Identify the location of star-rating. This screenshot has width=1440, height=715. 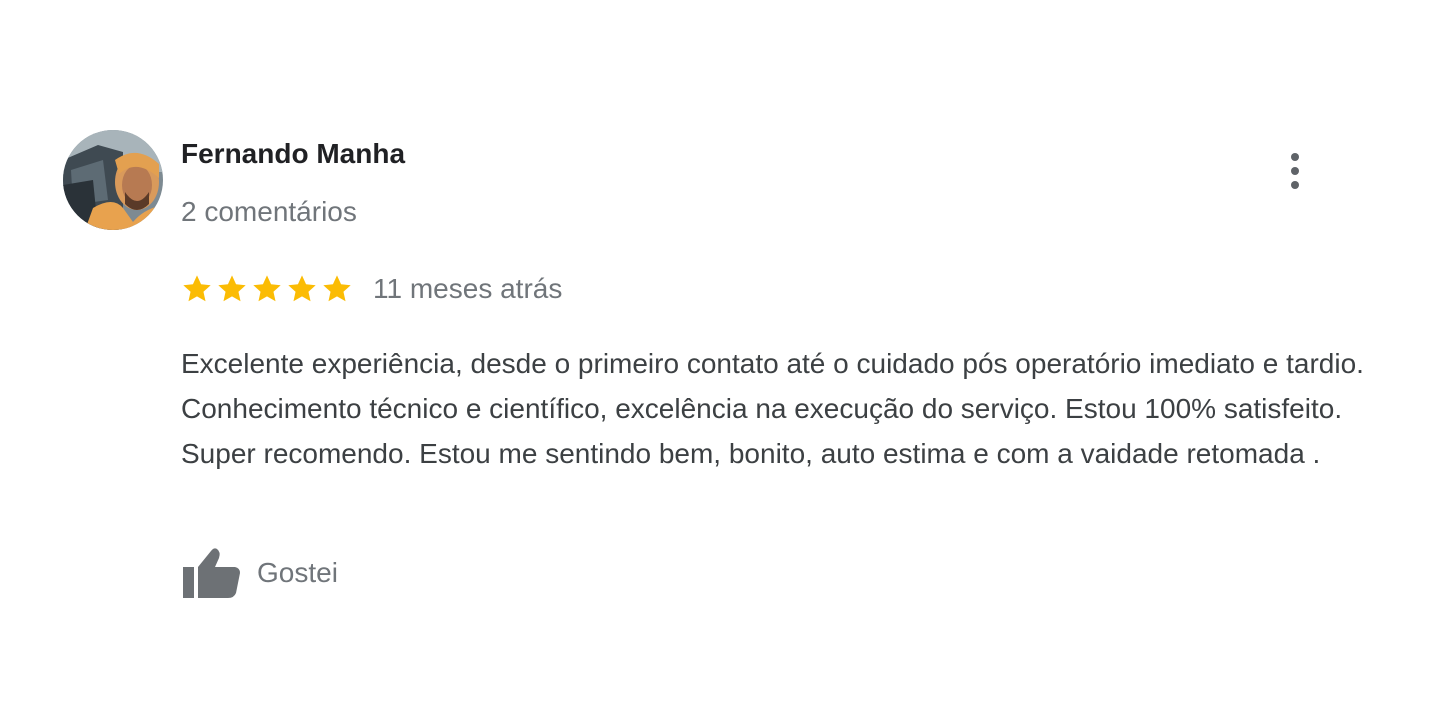
(267, 289).